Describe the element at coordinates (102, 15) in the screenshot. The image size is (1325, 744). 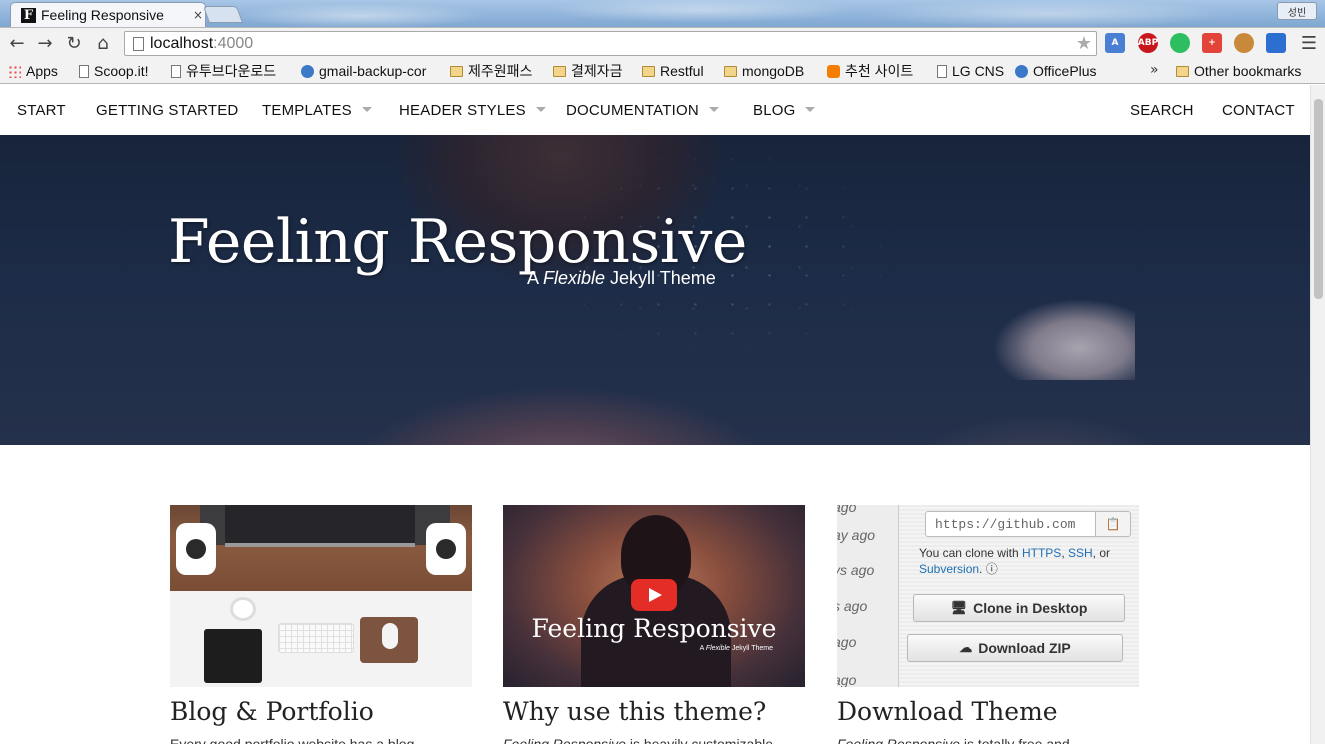
I see `tab-title: Feeling Responsive` at that location.